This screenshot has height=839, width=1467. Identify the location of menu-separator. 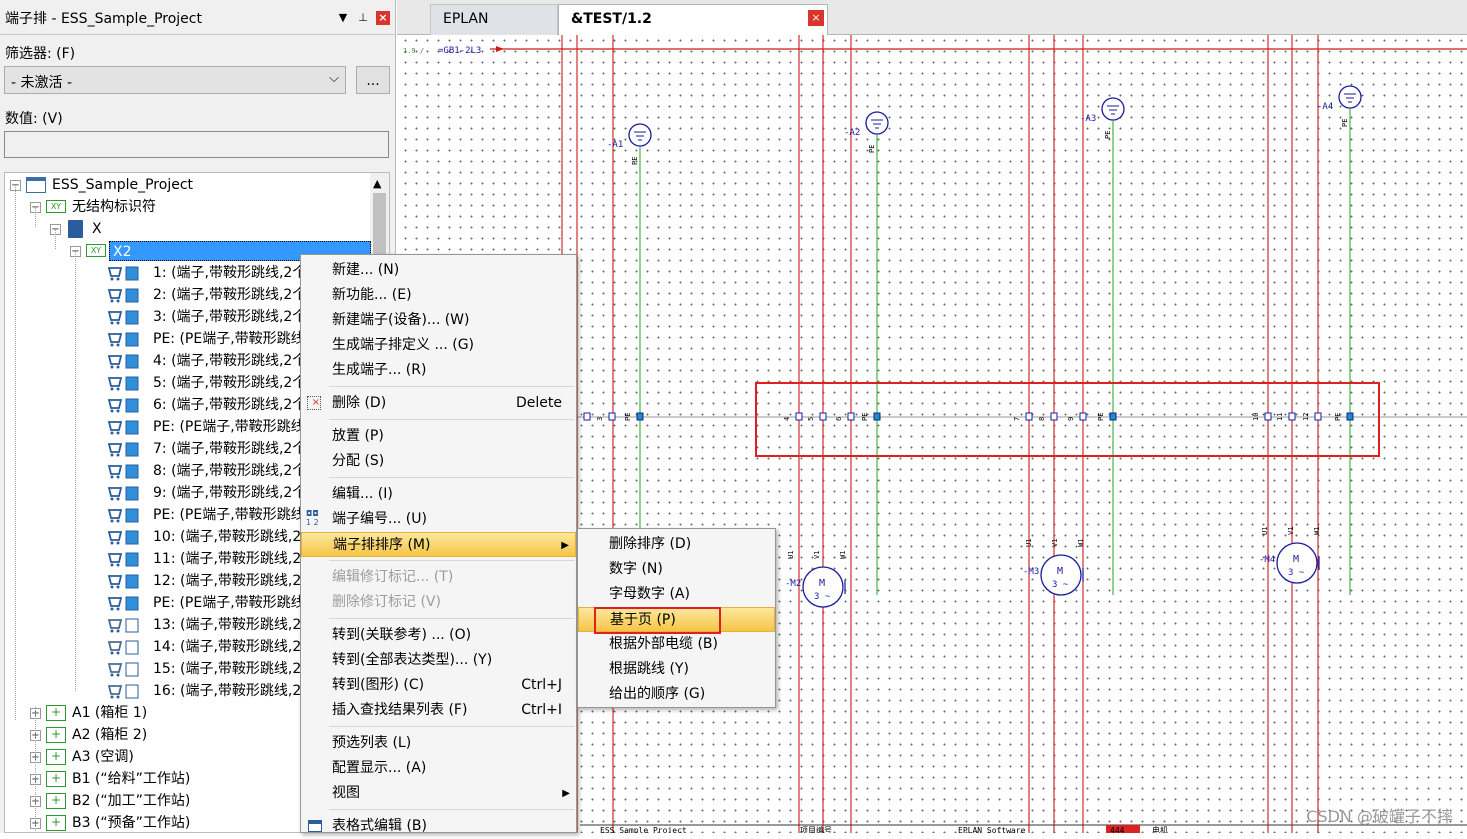
(451, 618).